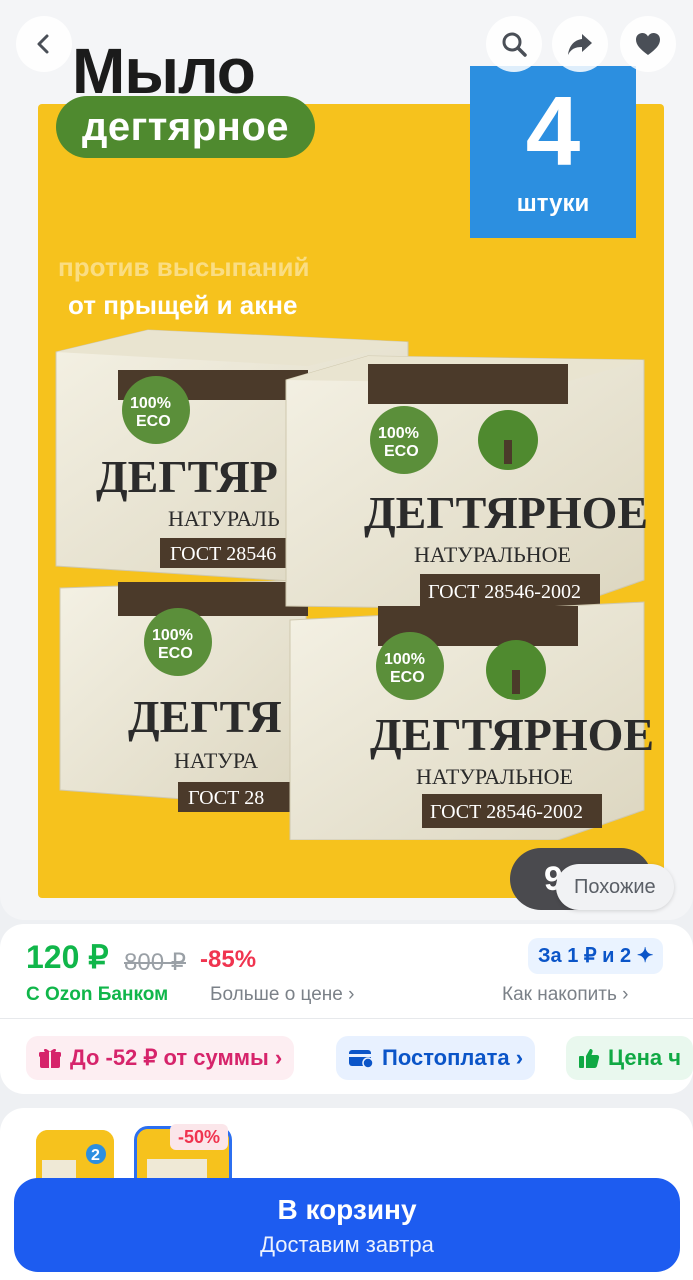 This screenshot has height=1280, width=693. I want to click on postpay-chip: Постоплата ›, so click(436, 1058).